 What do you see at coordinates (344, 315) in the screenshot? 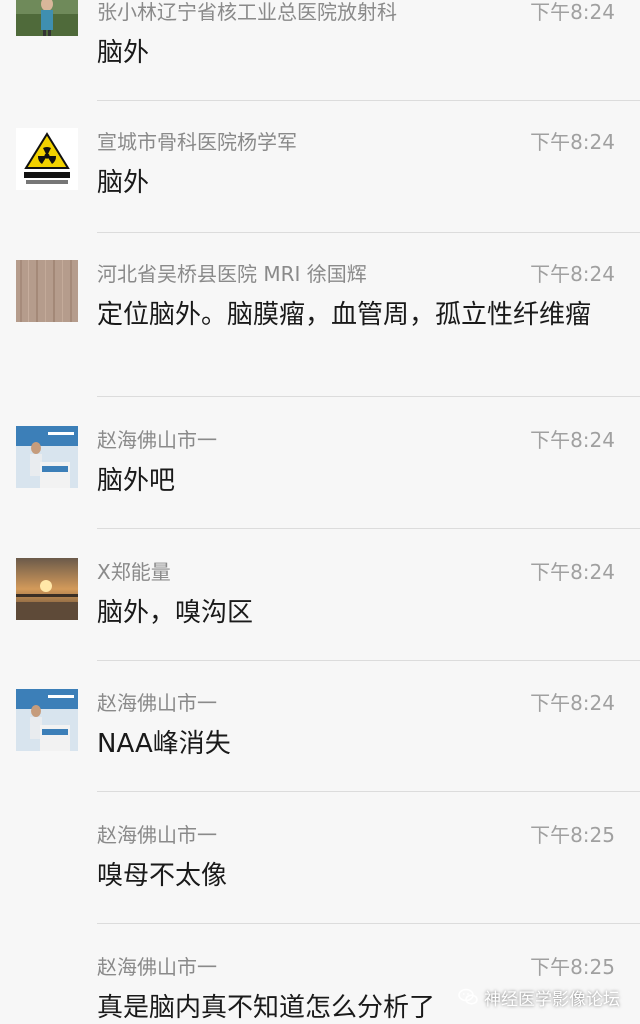
I see `message-text: 定位脑外。脑膜瘤，血管周，孤立性纤维瘤` at bounding box center [344, 315].